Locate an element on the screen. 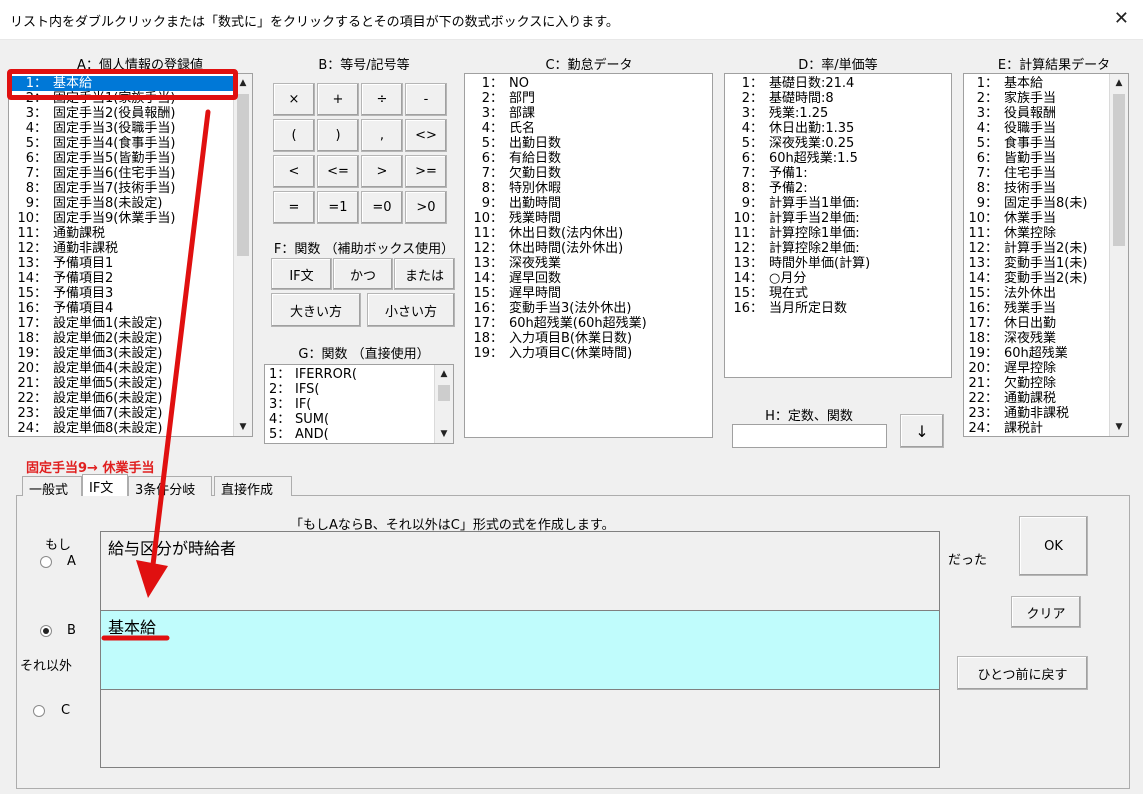 The height and width of the screenshot is (794, 1143). greater-zero-button: >0 is located at coordinates (426, 207).